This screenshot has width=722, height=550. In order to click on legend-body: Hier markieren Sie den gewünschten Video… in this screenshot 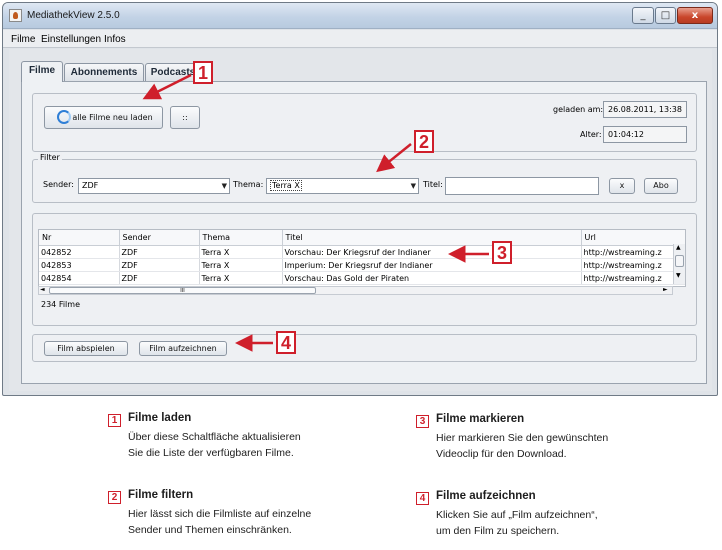, I will do `click(522, 446)`.